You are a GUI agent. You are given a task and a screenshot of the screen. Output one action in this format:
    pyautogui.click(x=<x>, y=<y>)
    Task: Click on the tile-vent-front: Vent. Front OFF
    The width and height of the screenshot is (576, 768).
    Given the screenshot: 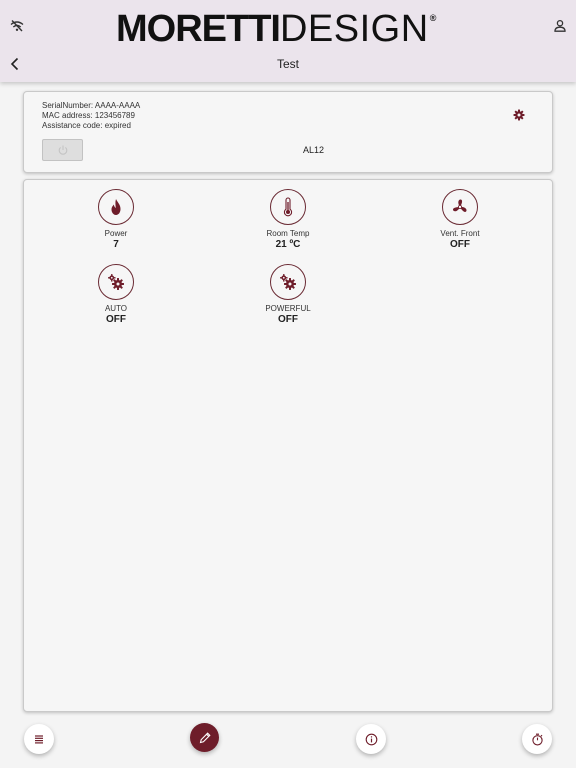 What is the action you would take?
    pyautogui.click(x=460, y=220)
    